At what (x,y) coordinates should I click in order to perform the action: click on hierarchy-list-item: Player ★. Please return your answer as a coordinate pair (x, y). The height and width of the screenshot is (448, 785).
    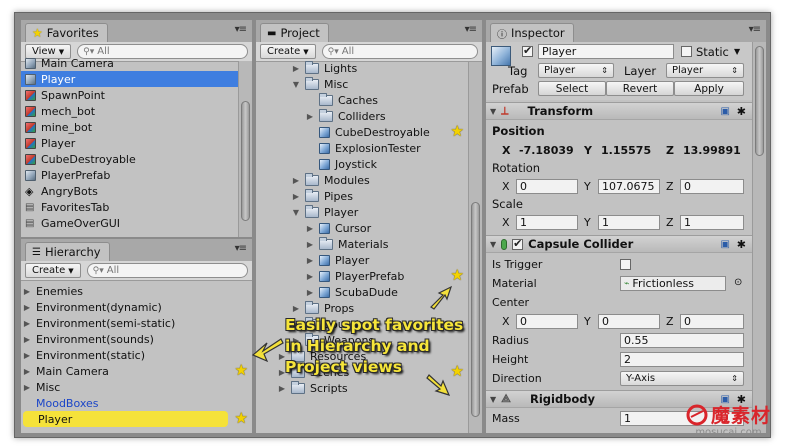
    Looking at the image, I should click on (135, 419).